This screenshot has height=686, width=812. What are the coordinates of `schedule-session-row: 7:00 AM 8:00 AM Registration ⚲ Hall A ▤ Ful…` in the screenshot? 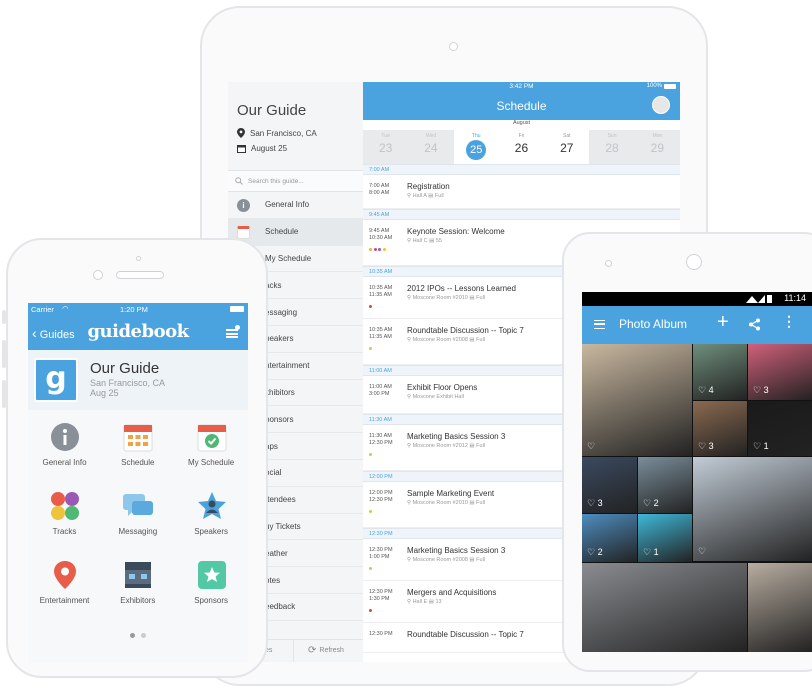 It's located at (521, 192).